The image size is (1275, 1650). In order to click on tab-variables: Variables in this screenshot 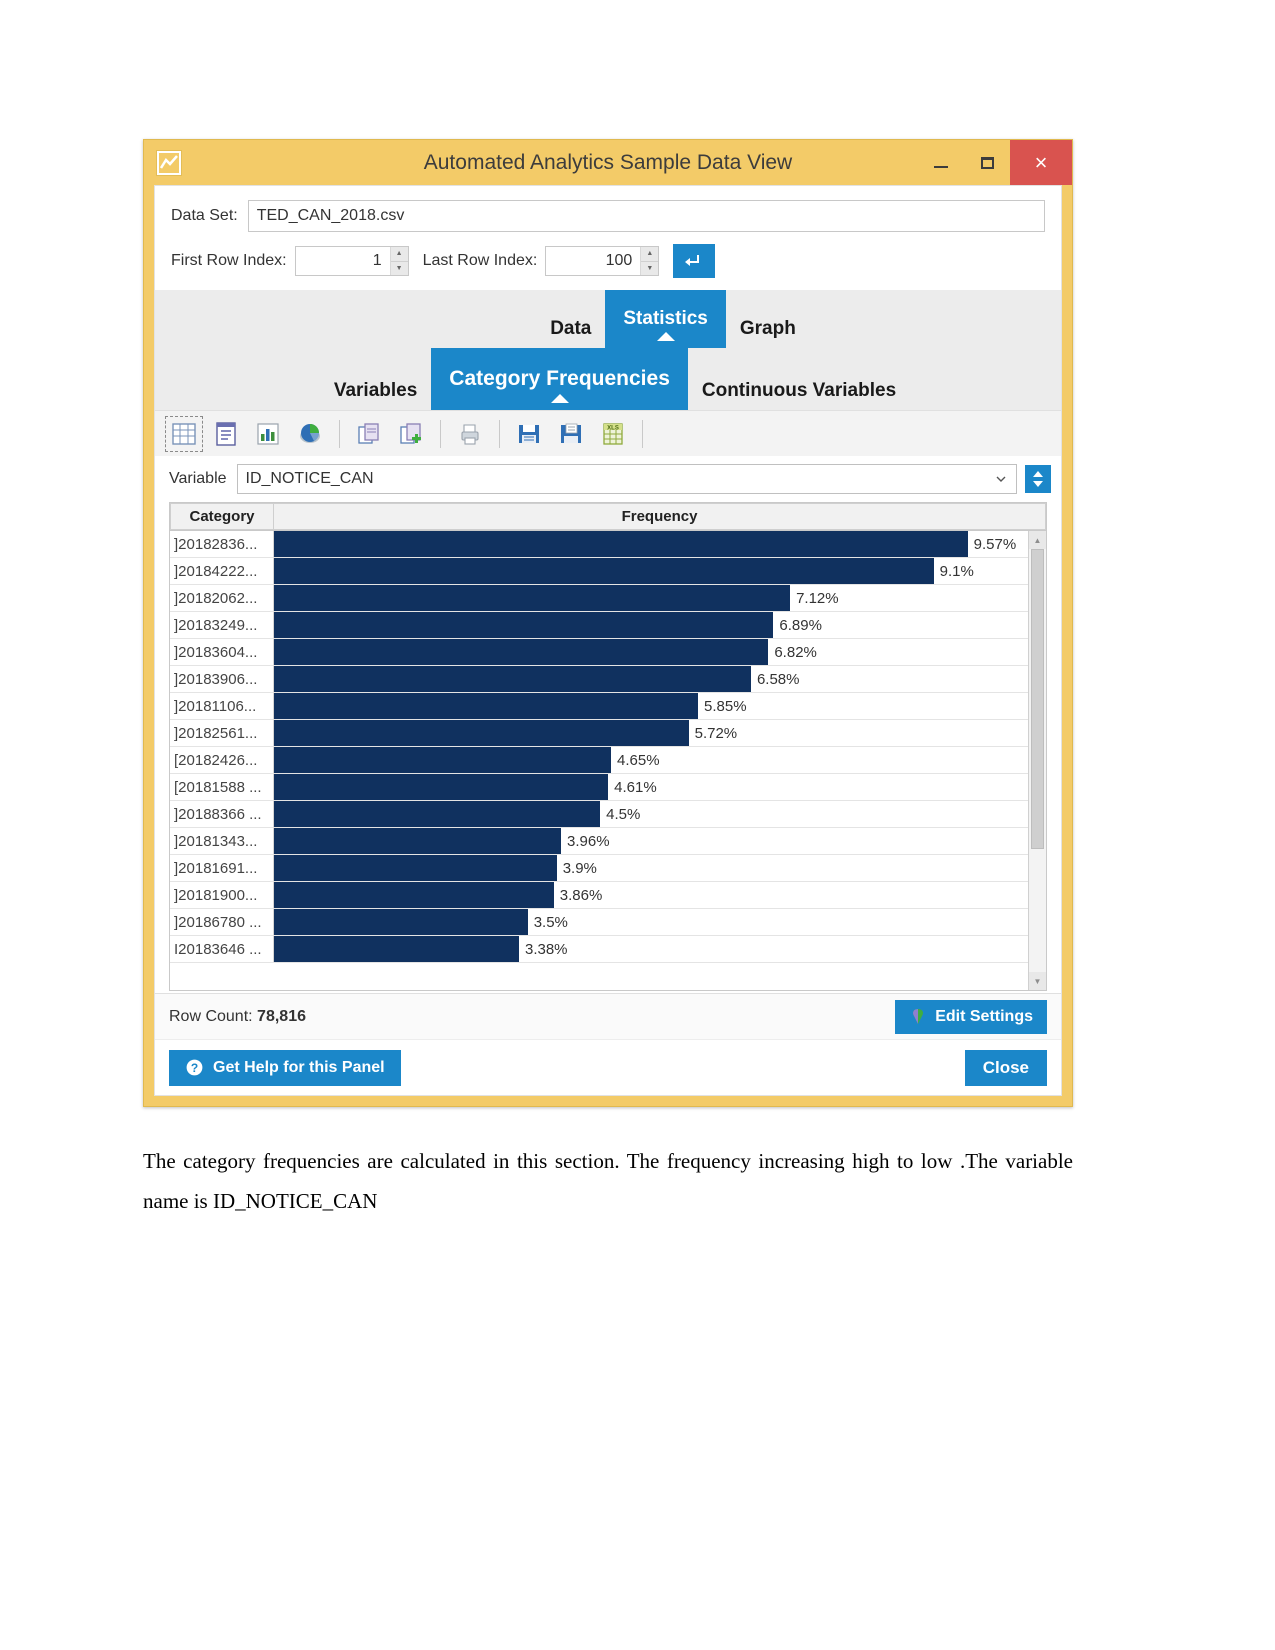, I will do `click(375, 391)`.